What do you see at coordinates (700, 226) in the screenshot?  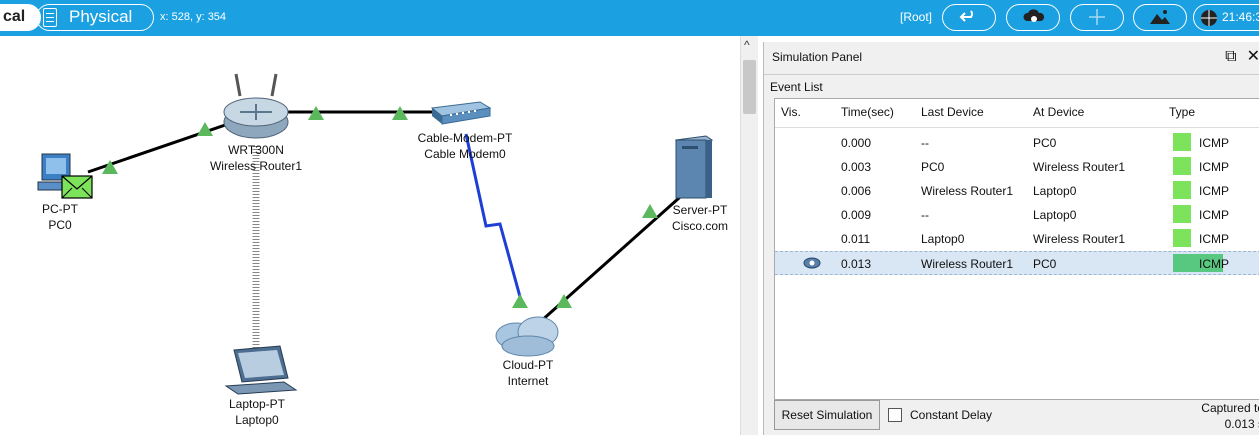 I see `device-name: Cisco.com` at bounding box center [700, 226].